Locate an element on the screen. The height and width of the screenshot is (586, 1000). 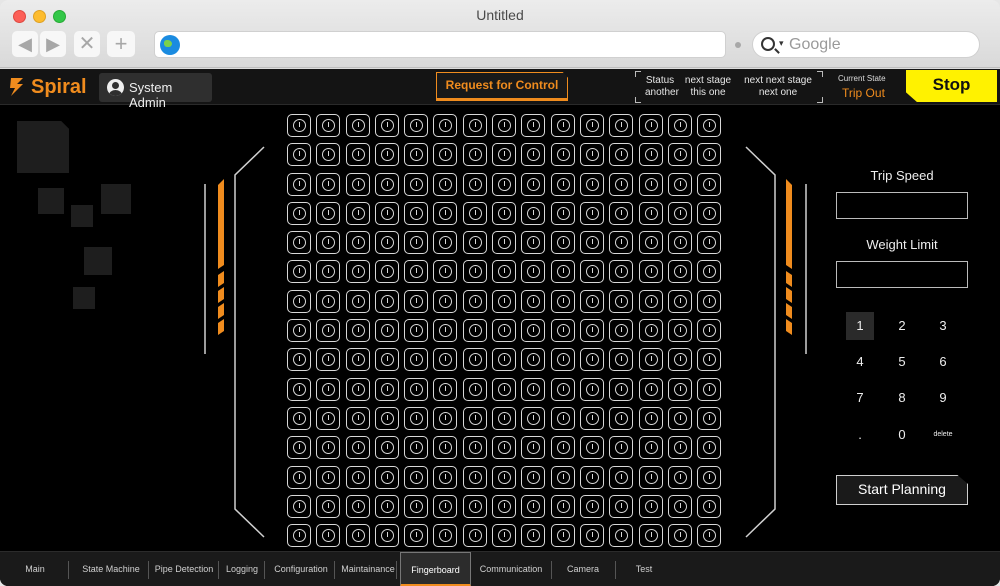
tab-camera: Camera is located at coordinates (583, 569).